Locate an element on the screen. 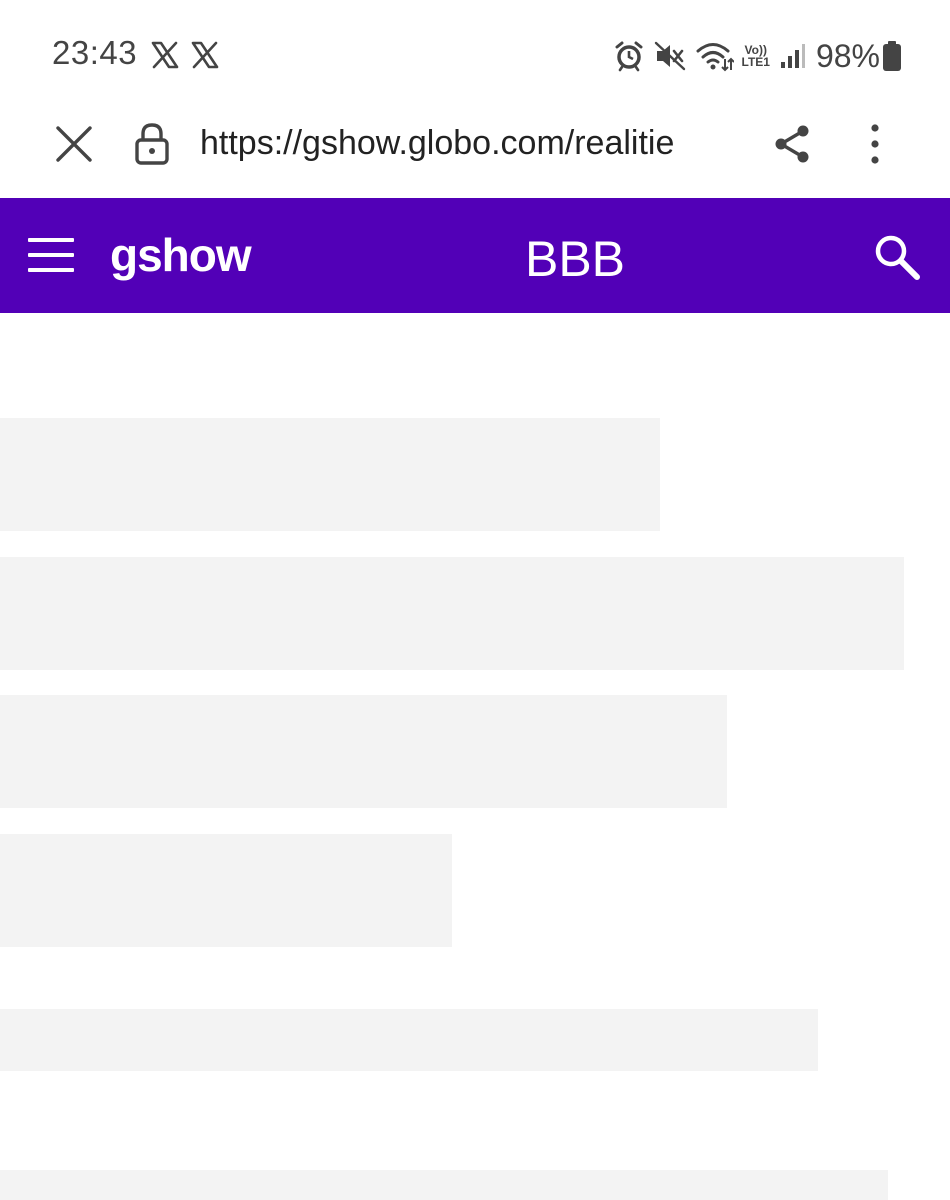 The width and height of the screenshot is (950, 1200). menu-button is located at coordinates (51, 256).